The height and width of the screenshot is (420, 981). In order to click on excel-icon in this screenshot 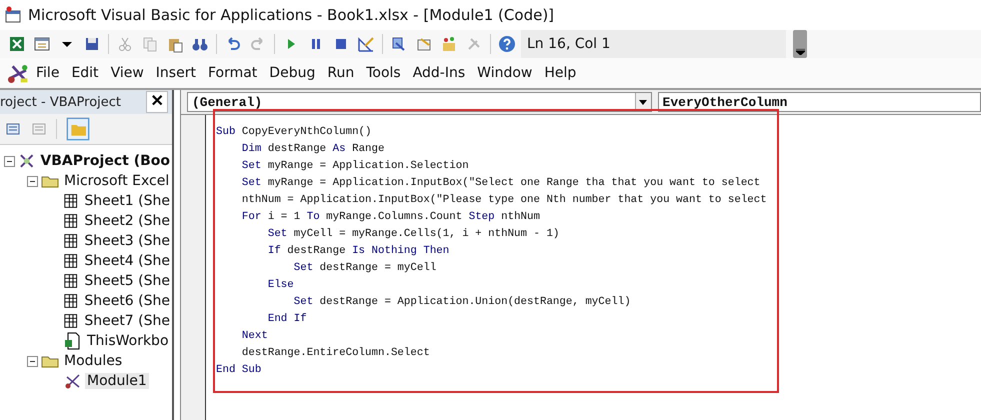, I will do `click(17, 44)`.